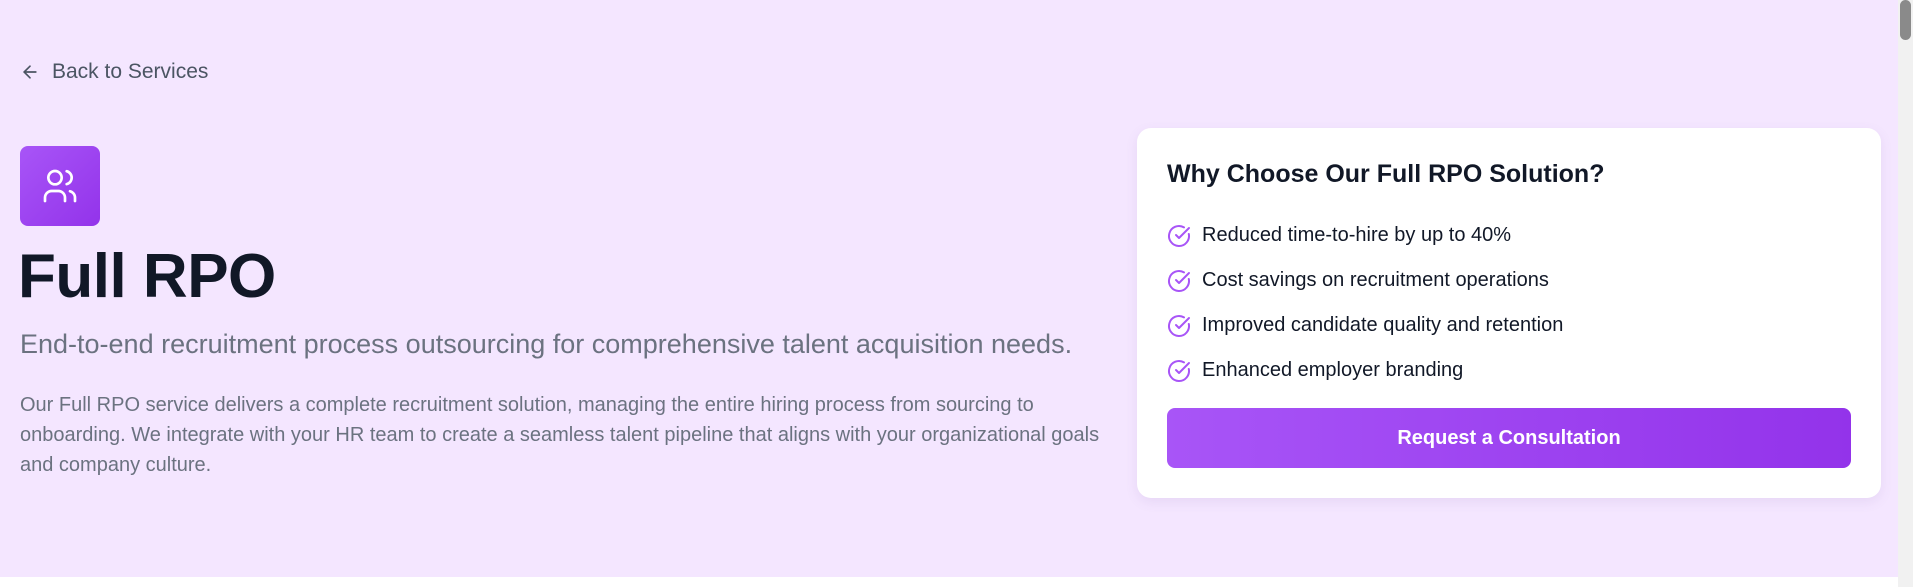 The height and width of the screenshot is (587, 1913). I want to click on benefit-item: Reduced time-to-hire by up to 40%, so click(1365, 235).